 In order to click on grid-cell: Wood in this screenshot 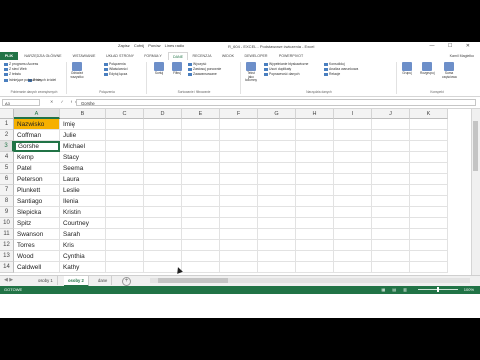, I will do `click(37, 256)`.